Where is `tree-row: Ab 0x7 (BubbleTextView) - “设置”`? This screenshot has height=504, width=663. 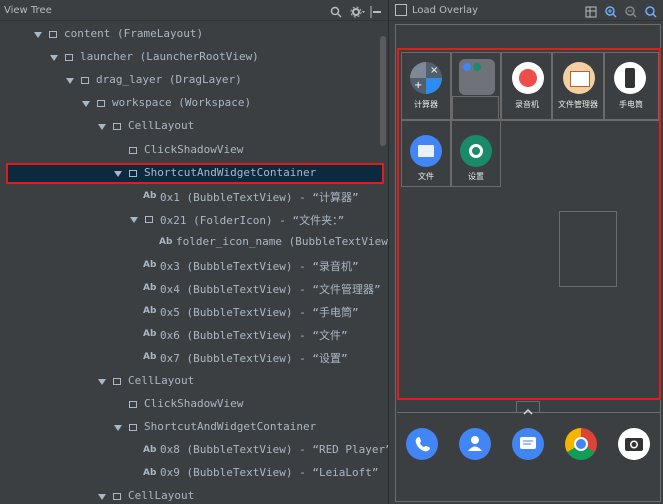 tree-row: Ab 0x7 (BubbleTextView) - “设置” is located at coordinates (194, 357).